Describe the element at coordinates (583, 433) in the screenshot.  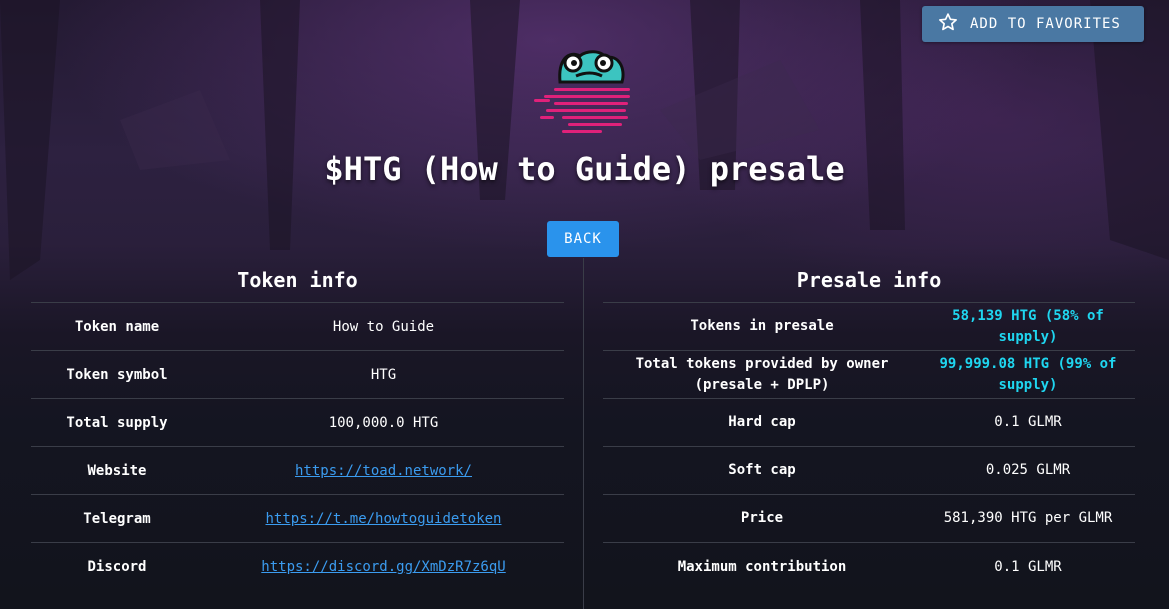
I see `column-divider` at that location.